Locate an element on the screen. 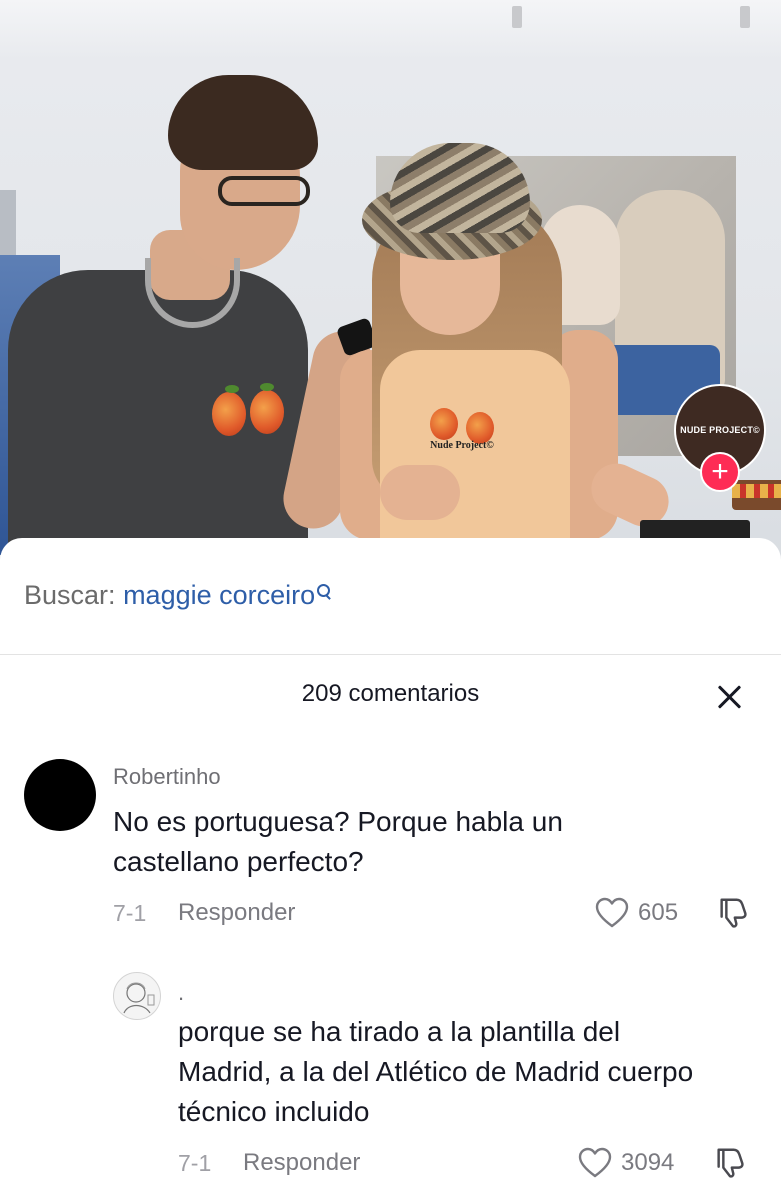  plus-icon: + is located at coordinates (720, 471).